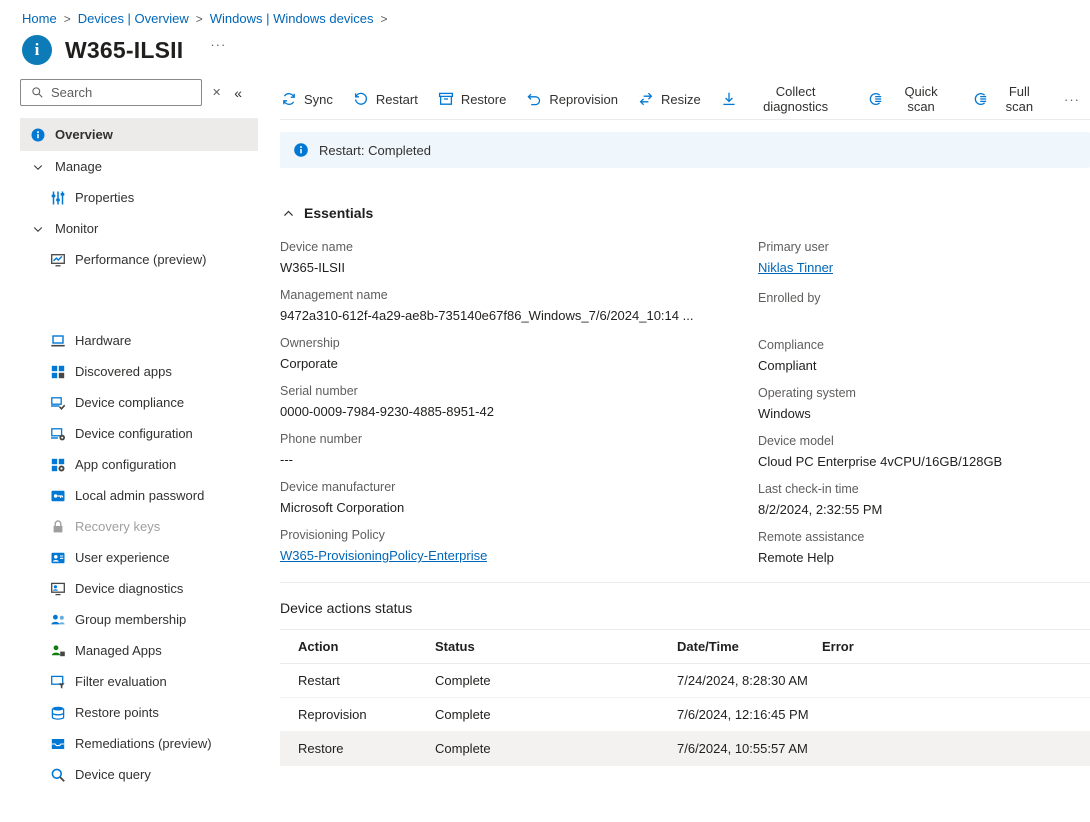 This screenshot has width=1090, height=822. Describe the element at coordinates (139, 743) in the screenshot. I see `sidebar-item-remediations-preview: Remediations (preview)` at that location.